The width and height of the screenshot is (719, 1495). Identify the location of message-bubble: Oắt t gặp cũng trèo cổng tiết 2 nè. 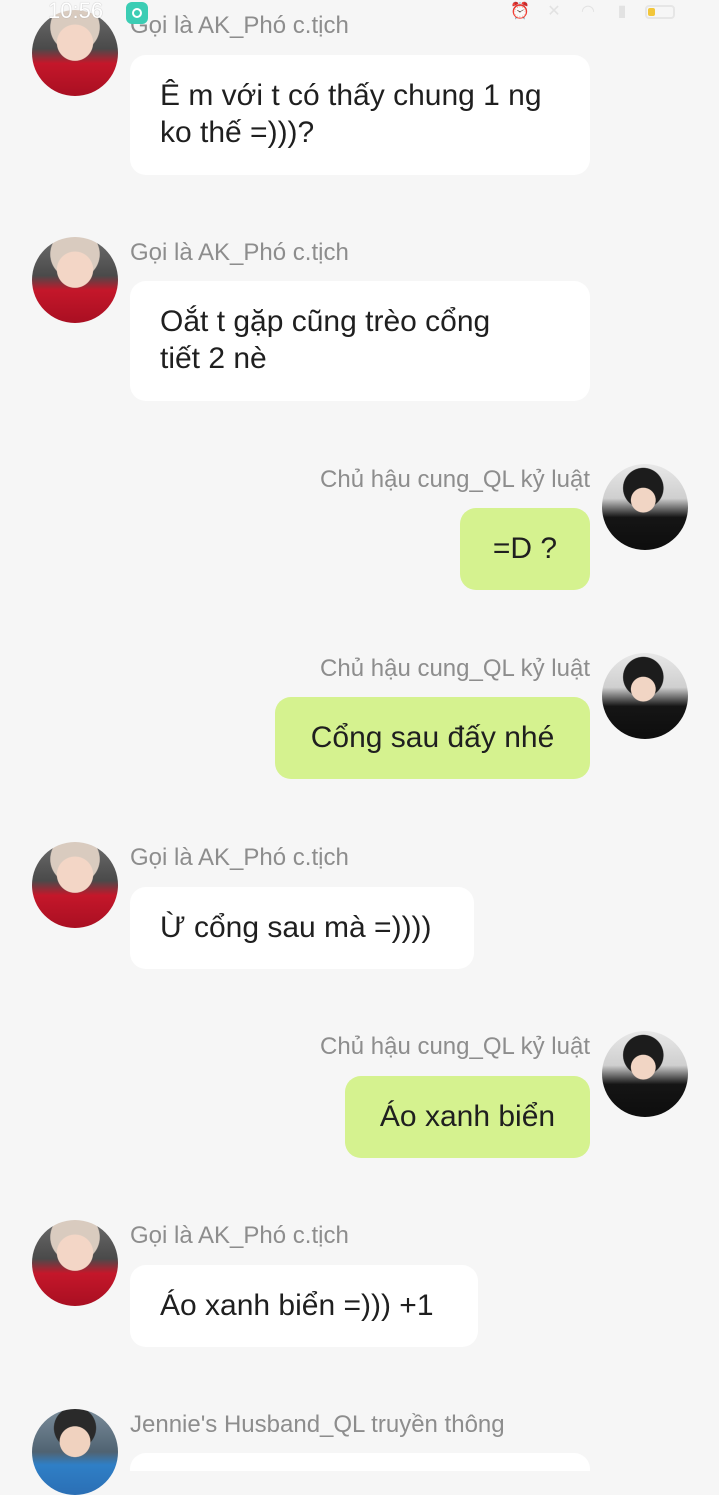
(360, 341).